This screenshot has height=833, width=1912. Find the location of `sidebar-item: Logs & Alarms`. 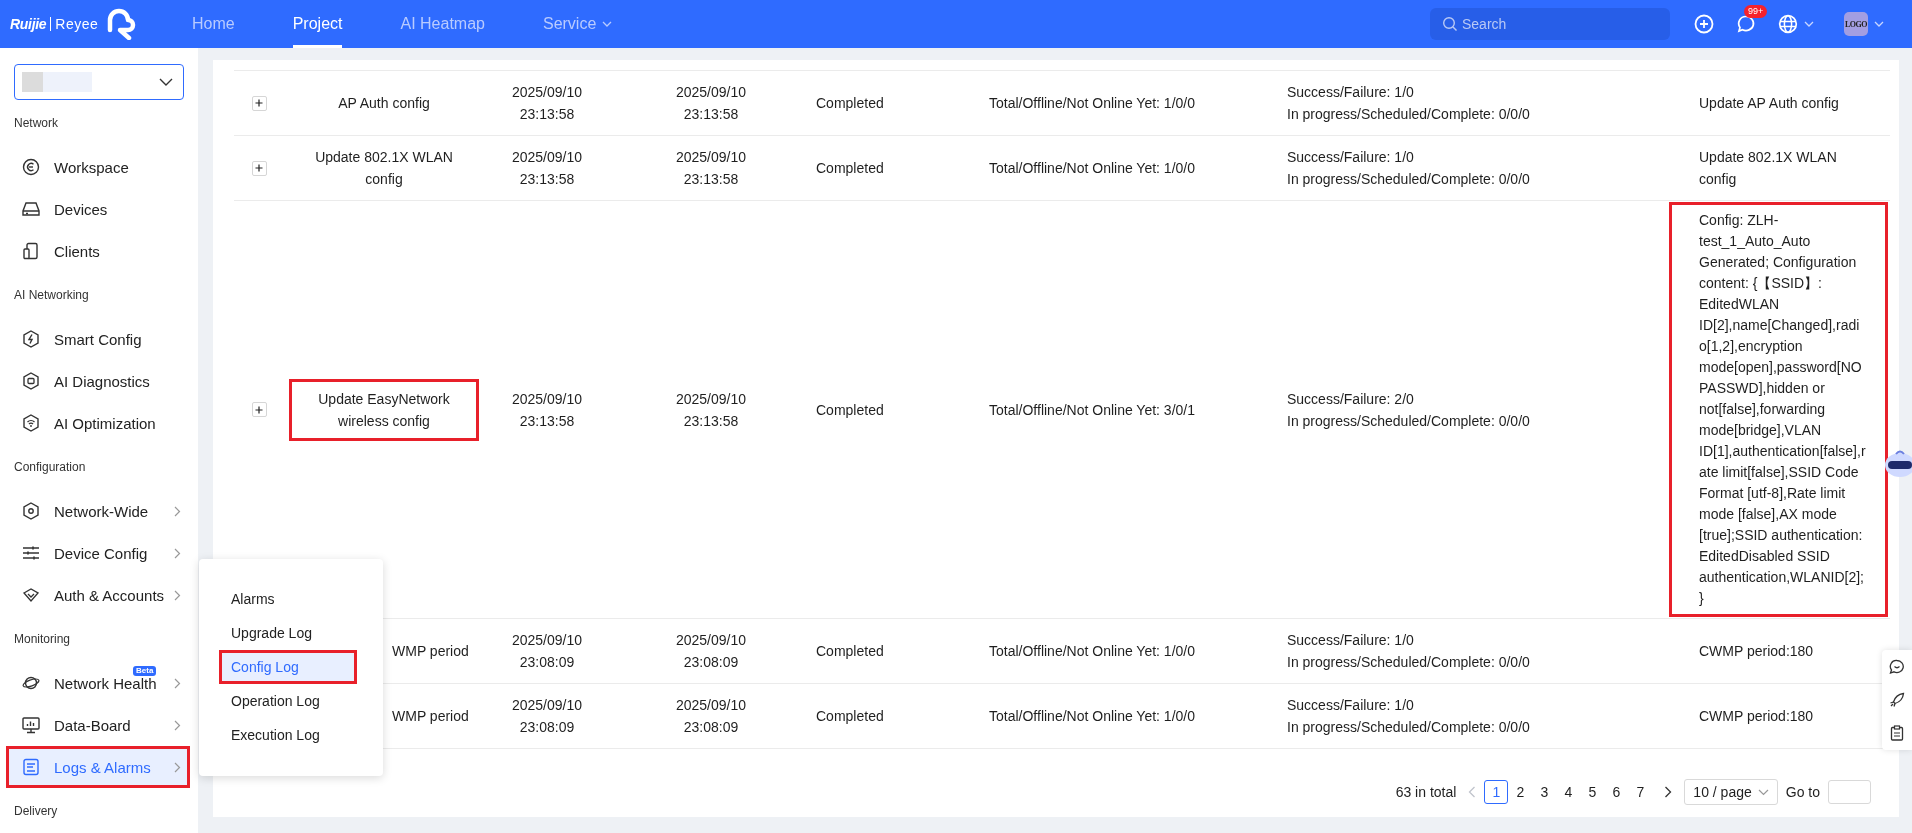

sidebar-item: Logs & Alarms is located at coordinates (98, 767).